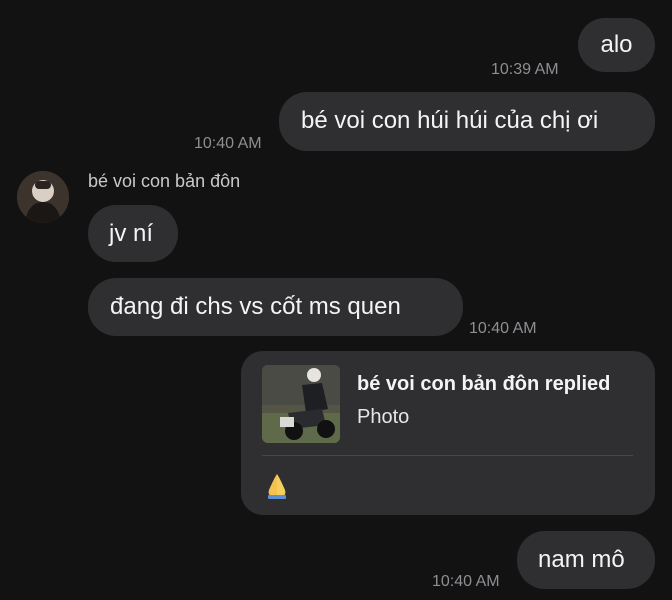 The image size is (672, 600). I want to click on message-text: alo, so click(616, 44).